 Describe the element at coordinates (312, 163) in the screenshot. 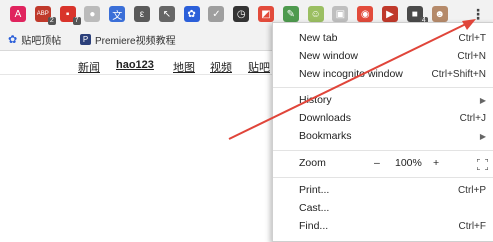

I see `zoom-label: Zoom` at that location.